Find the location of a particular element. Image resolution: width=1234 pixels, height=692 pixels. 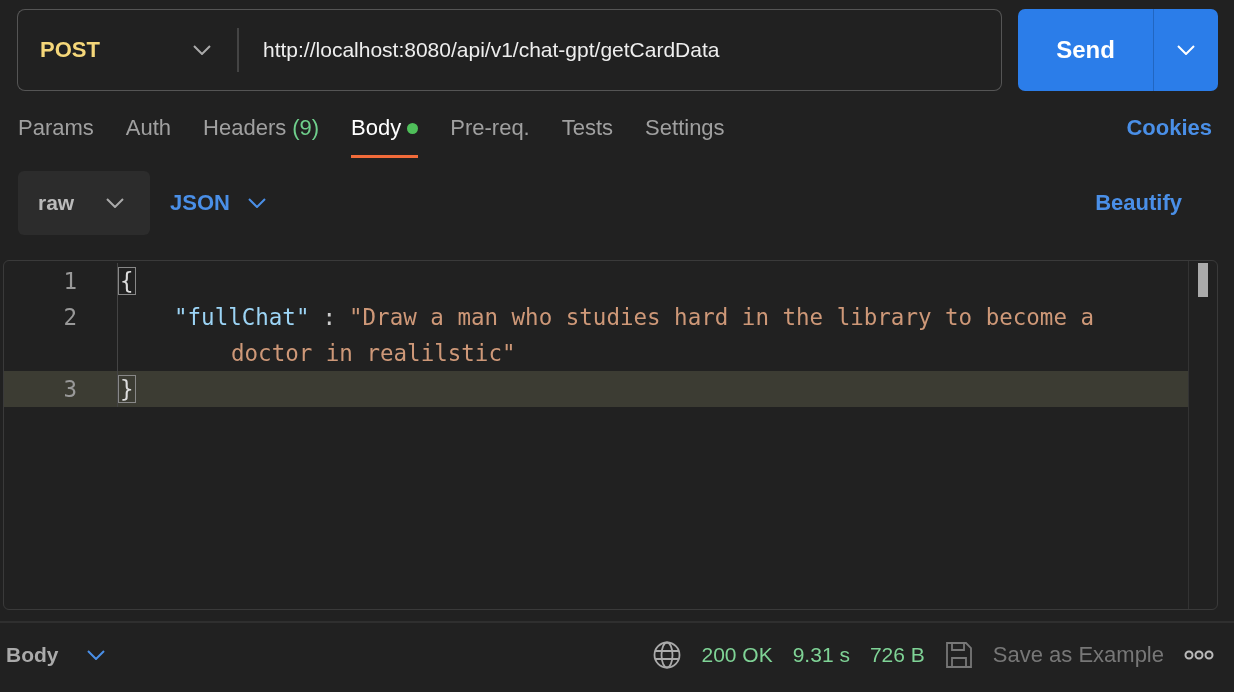

request-tab: Pre-req. is located at coordinates (490, 136).